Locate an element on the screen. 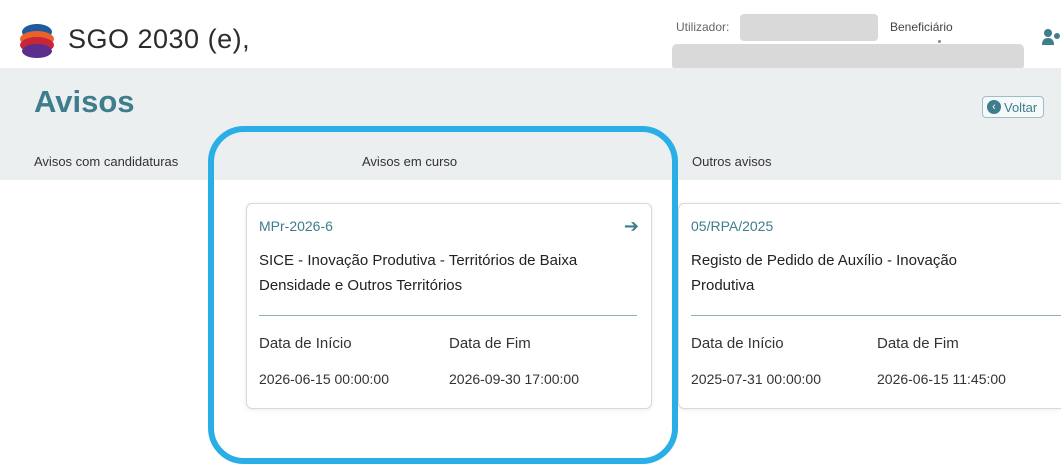 This screenshot has height=464, width=1061. tab-outros-avisos: Outros avisos is located at coordinates (731, 161).